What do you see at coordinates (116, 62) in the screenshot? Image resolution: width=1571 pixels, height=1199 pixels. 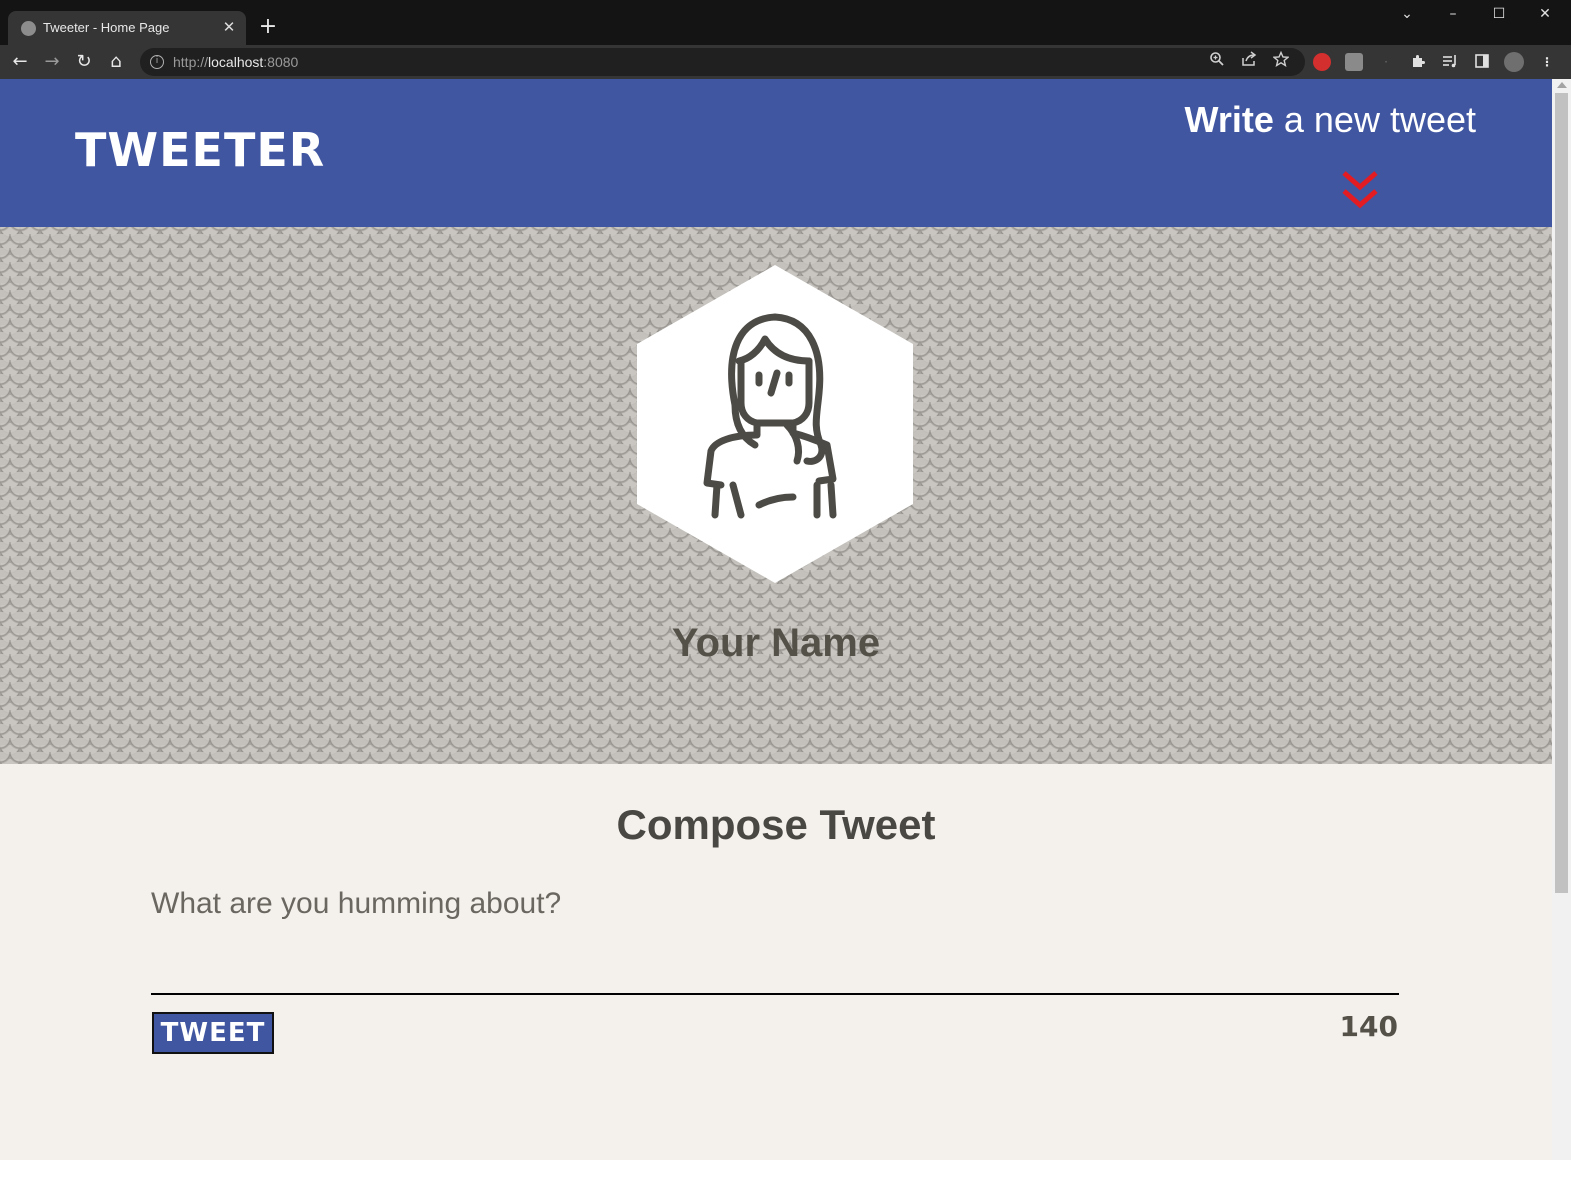 I see `home-button: ⌂` at bounding box center [116, 62].